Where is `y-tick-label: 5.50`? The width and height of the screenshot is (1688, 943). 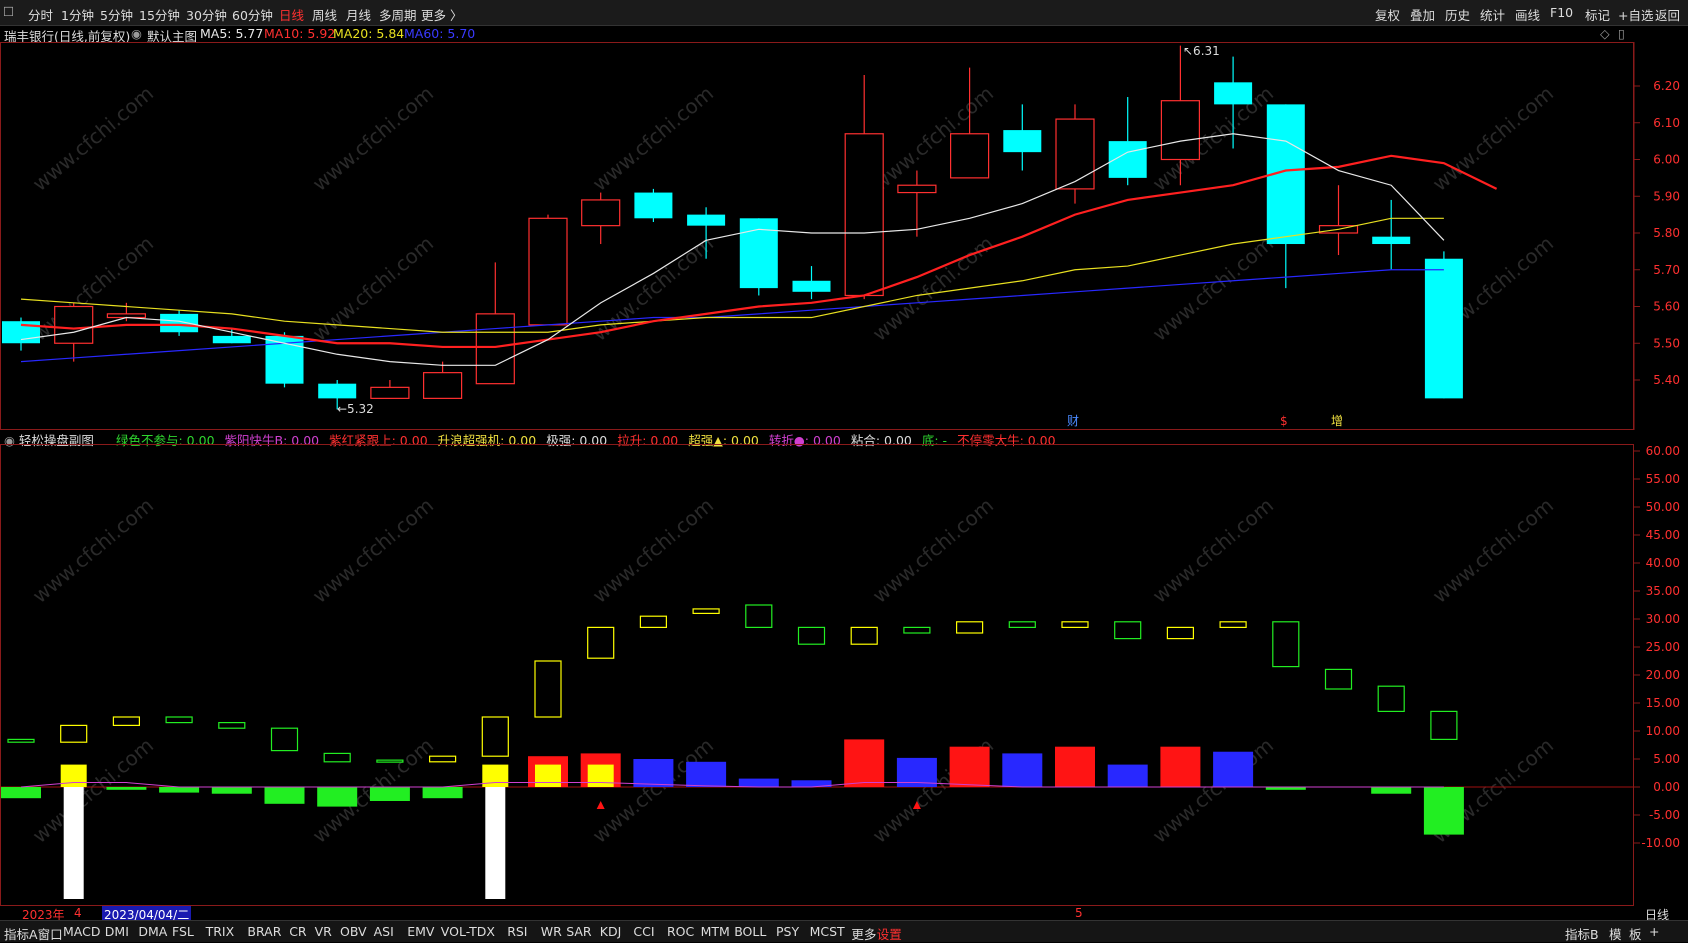 y-tick-label: 5.50 is located at coordinates (1666, 343).